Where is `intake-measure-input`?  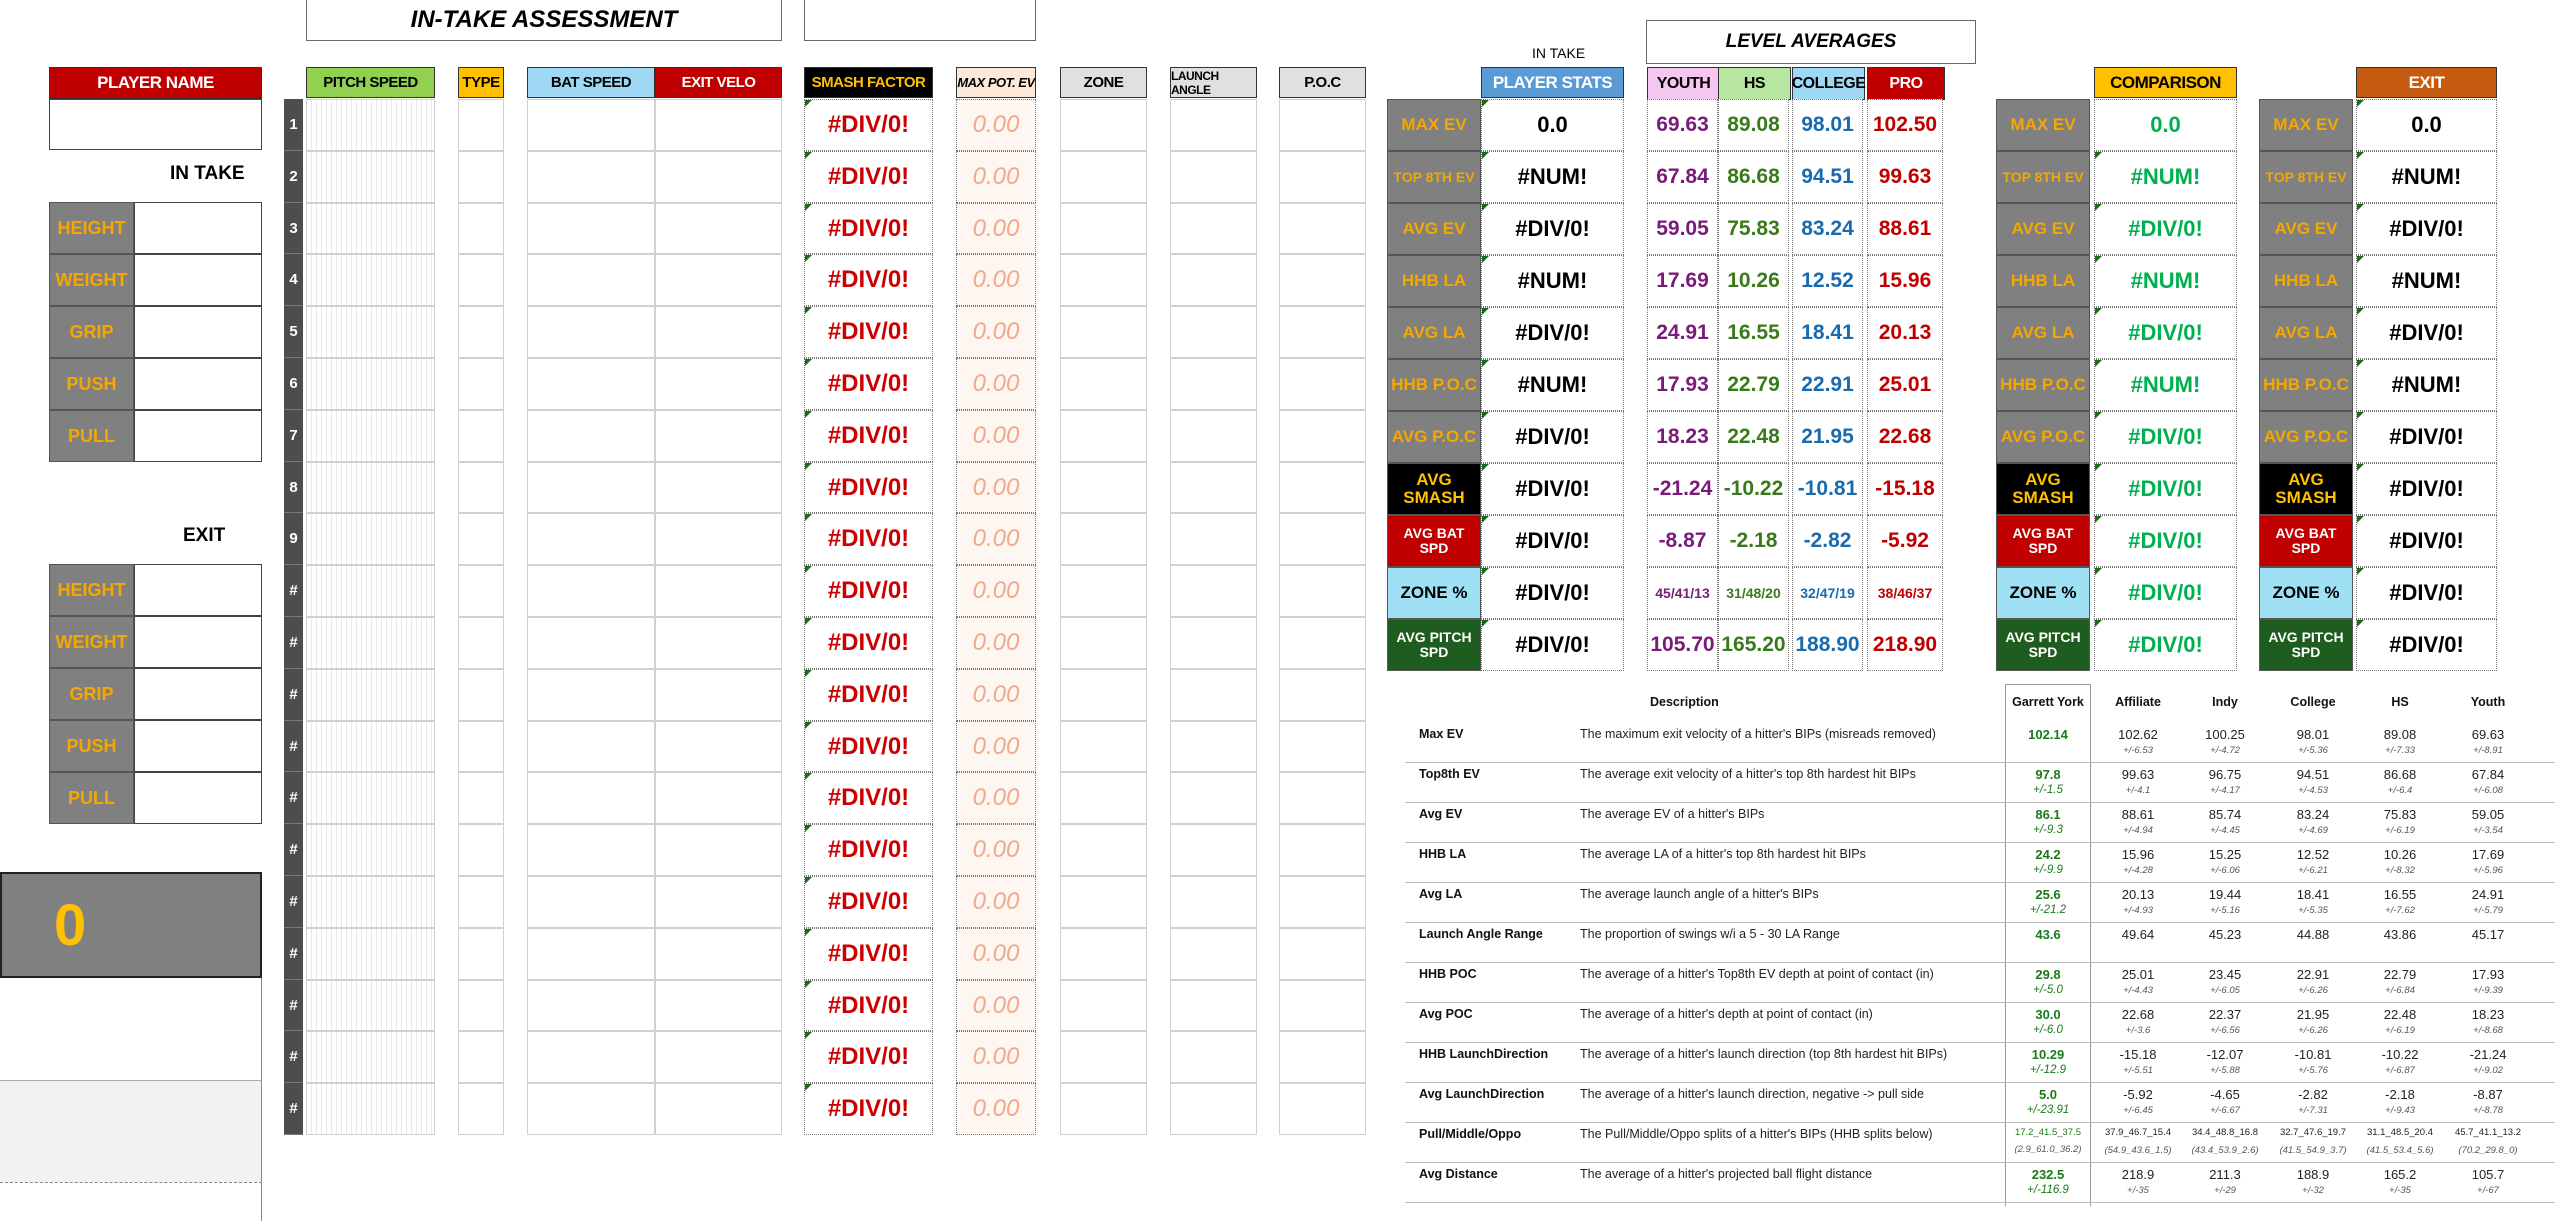
intake-measure-input is located at coordinates (198, 280).